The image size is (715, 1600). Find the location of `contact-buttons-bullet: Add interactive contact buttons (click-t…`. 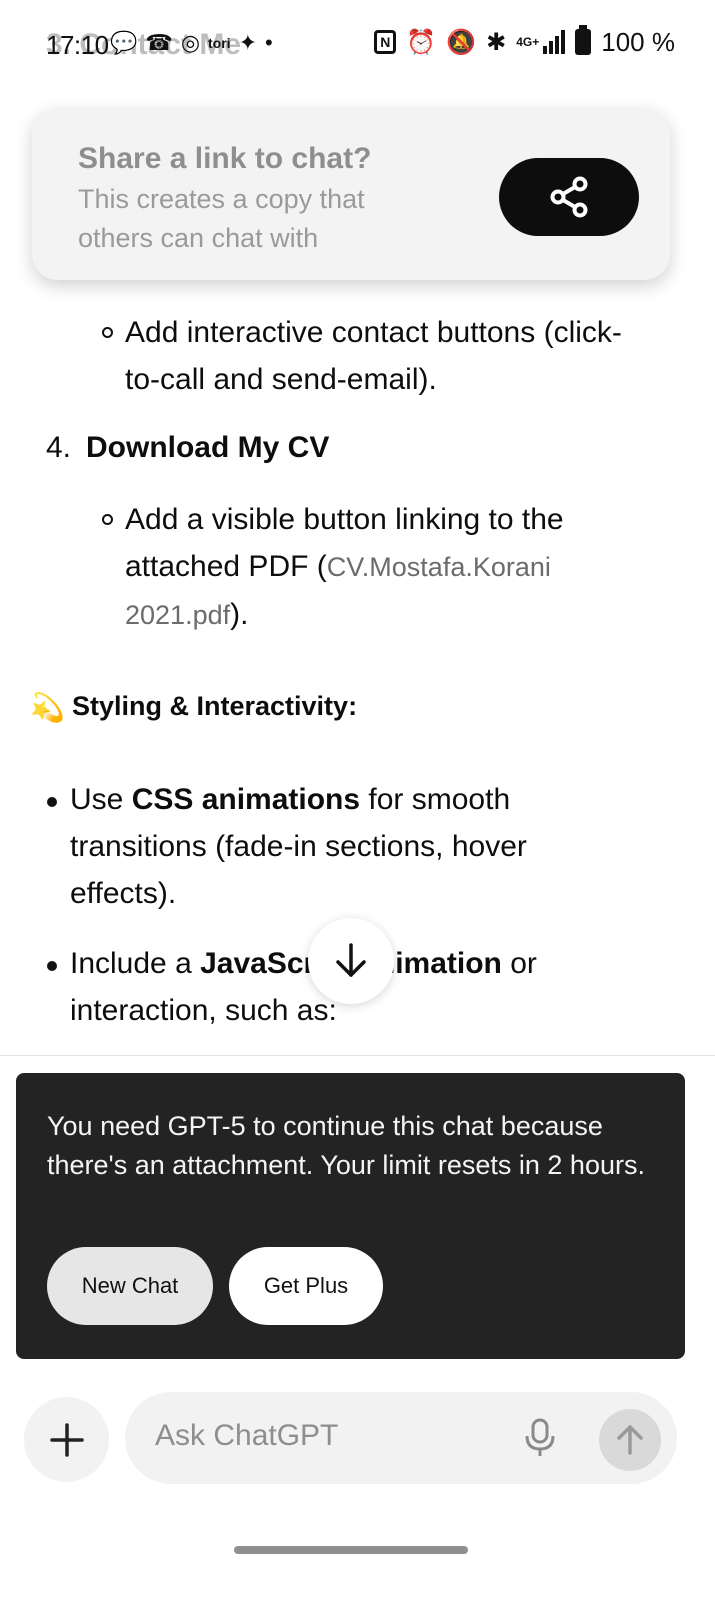

contact-buttons-bullet: Add interactive contact buttons (click-t… is located at coordinates (373, 356).